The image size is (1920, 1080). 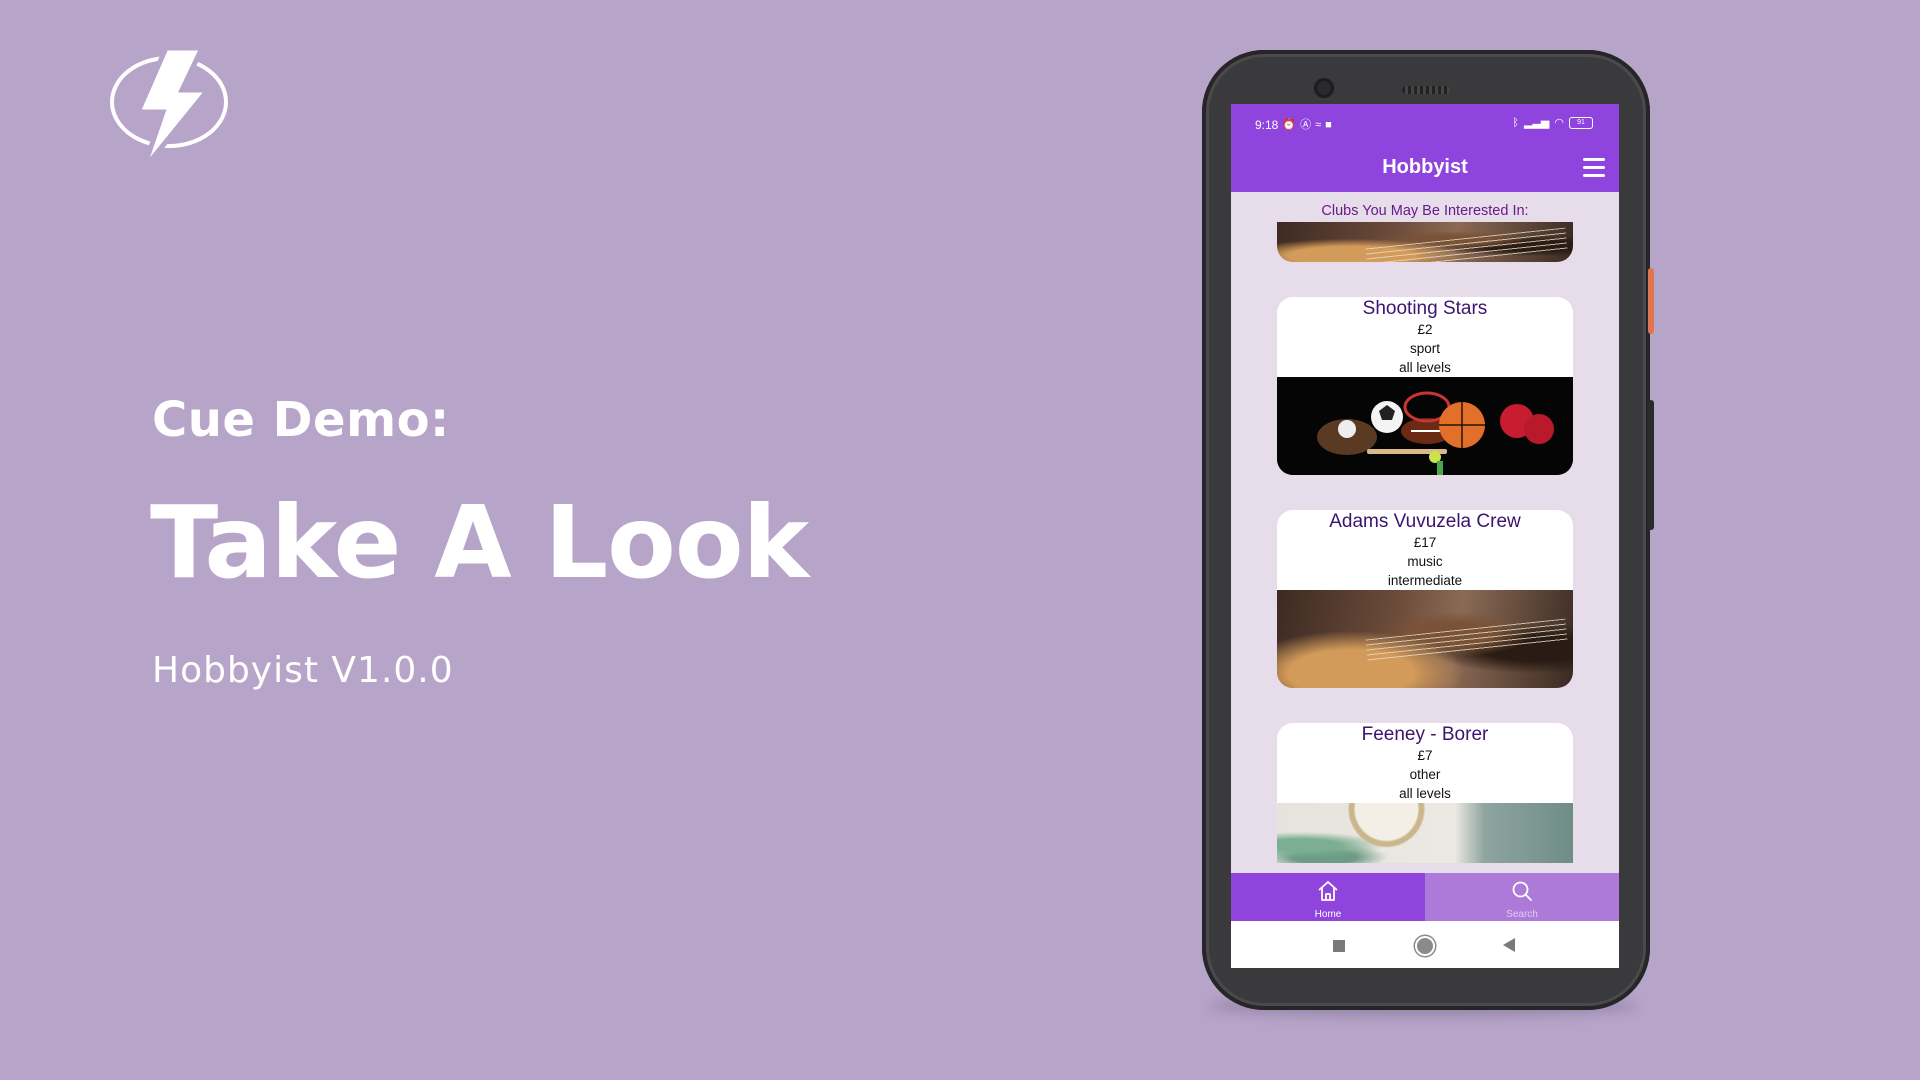 I want to click on app-title: Hobbyist, so click(x=1425, y=167).